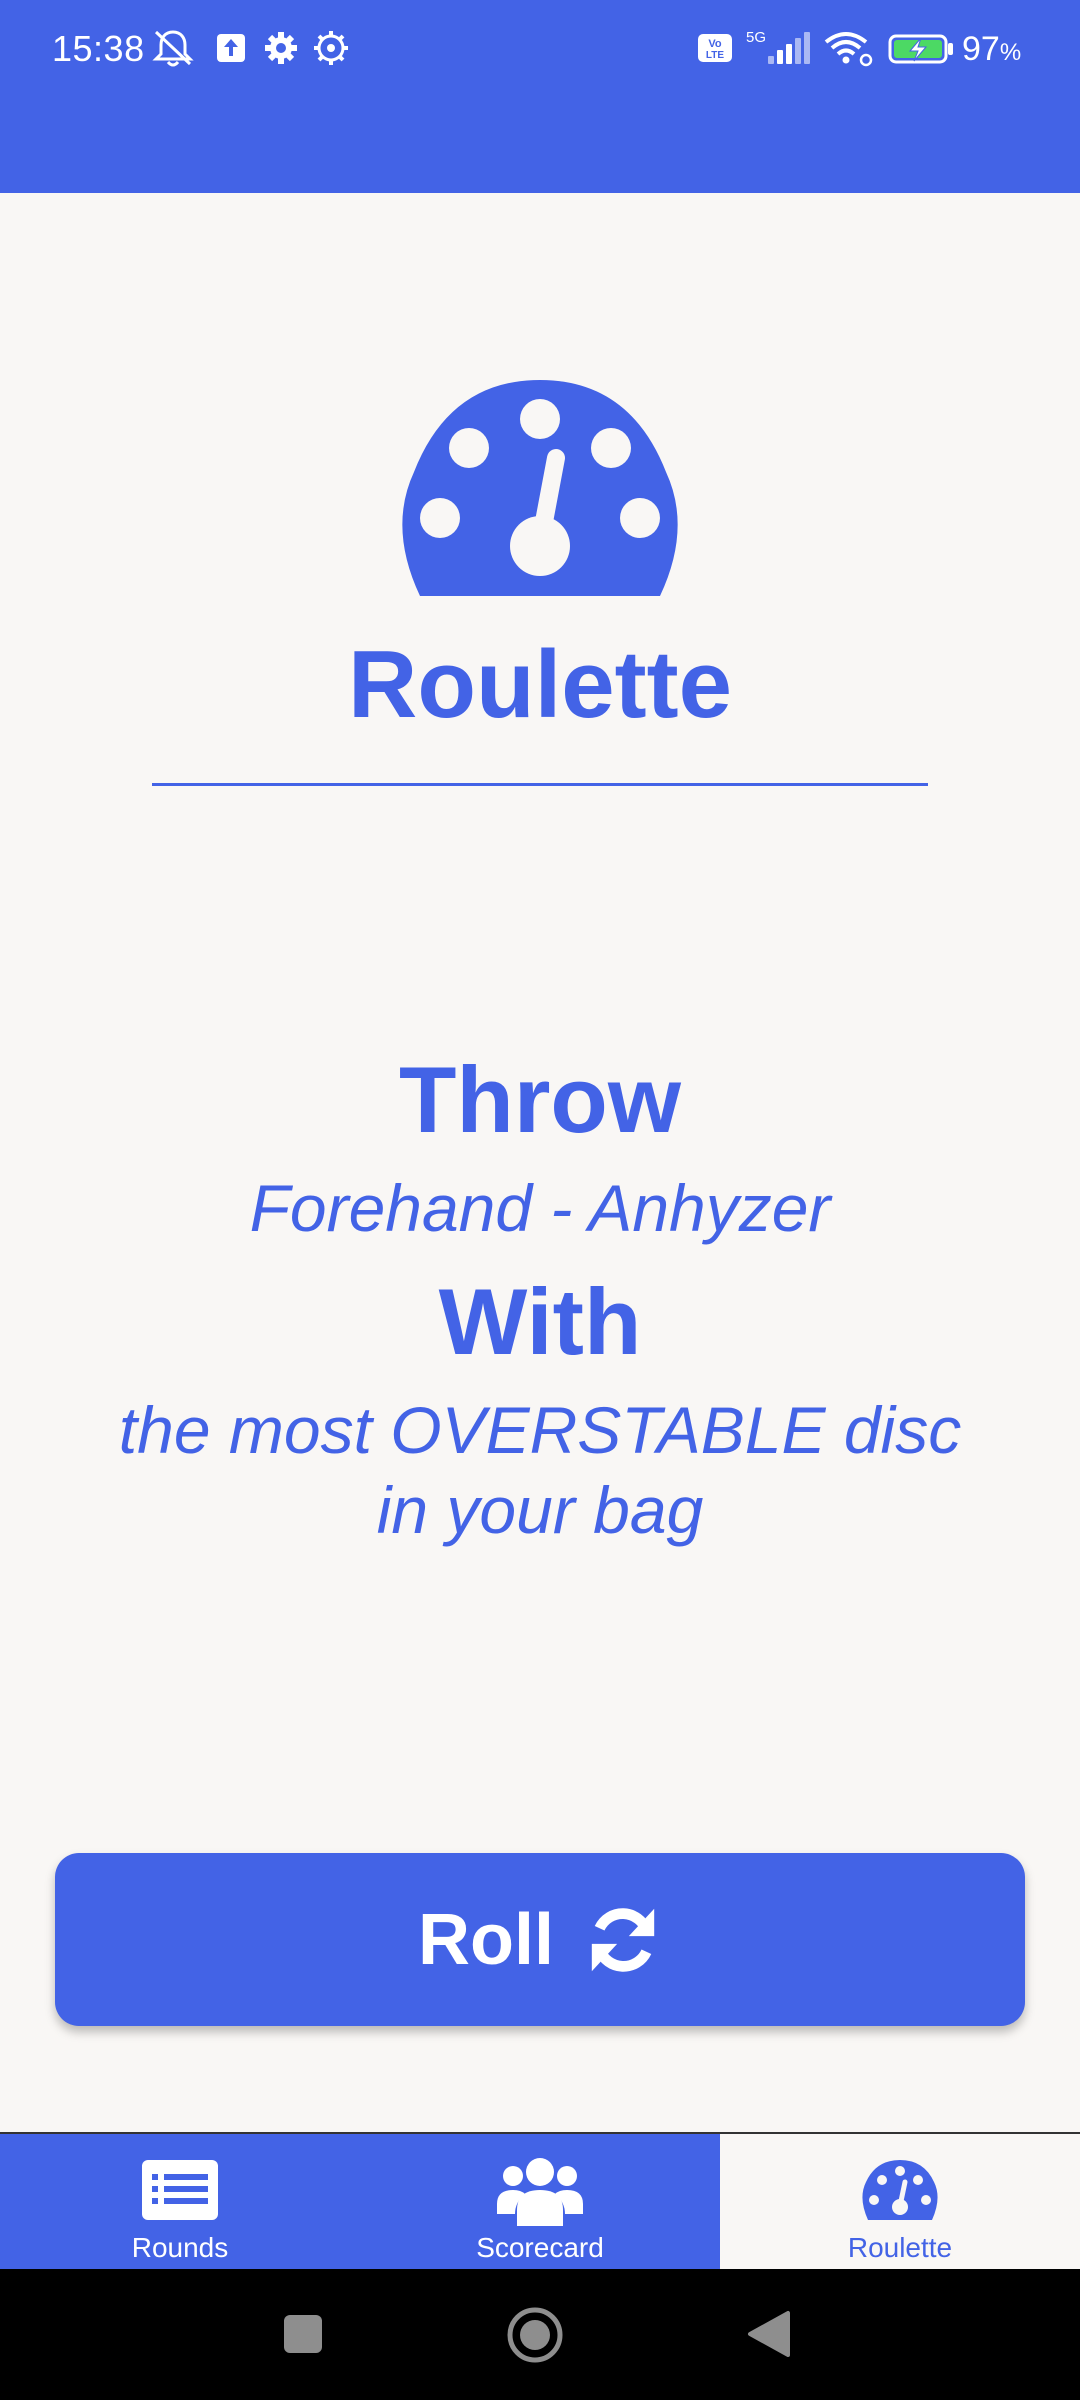 The width and height of the screenshot is (1080, 2400). Describe the element at coordinates (540, 684) in the screenshot. I see `page-title: Roulette` at that location.